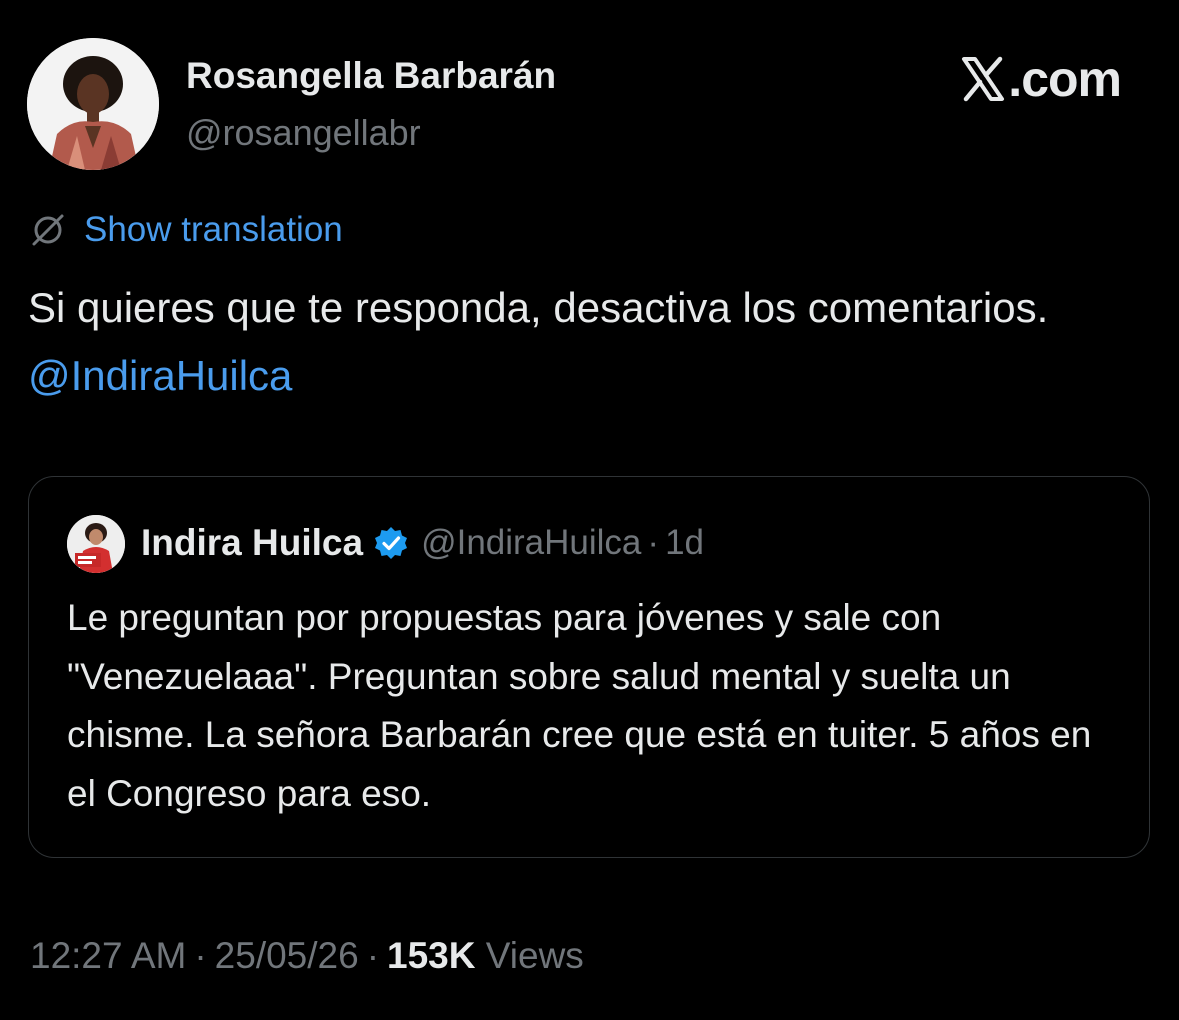 Image resolution: width=1179 pixels, height=1020 pixels. Describe the element at coordinates (431, 955) in the screenshot. I see `views-count: 153K` at that location.